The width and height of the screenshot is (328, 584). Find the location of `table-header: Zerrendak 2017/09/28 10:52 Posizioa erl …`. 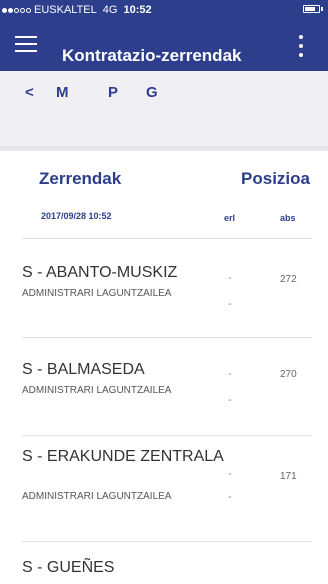

table-header: Zerrendak 2017/09/28 10:52 Posizioa erl … is located at coordinates (167, 195).